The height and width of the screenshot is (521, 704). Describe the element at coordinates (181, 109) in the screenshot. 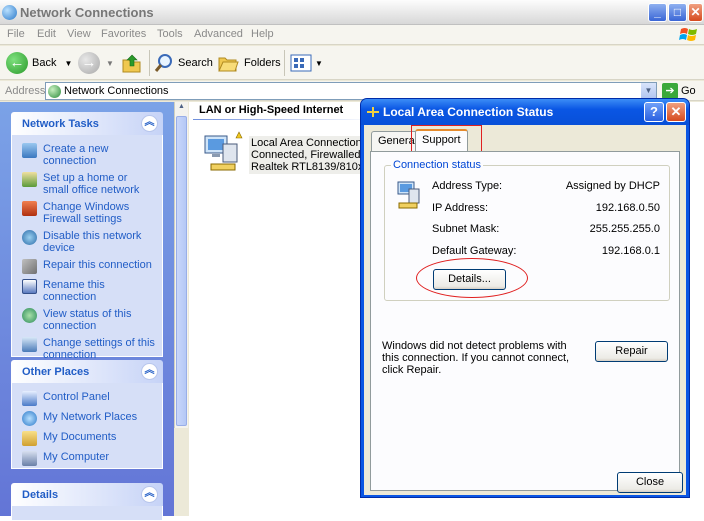

I see `scroll-up-icon: ▲` at that location.